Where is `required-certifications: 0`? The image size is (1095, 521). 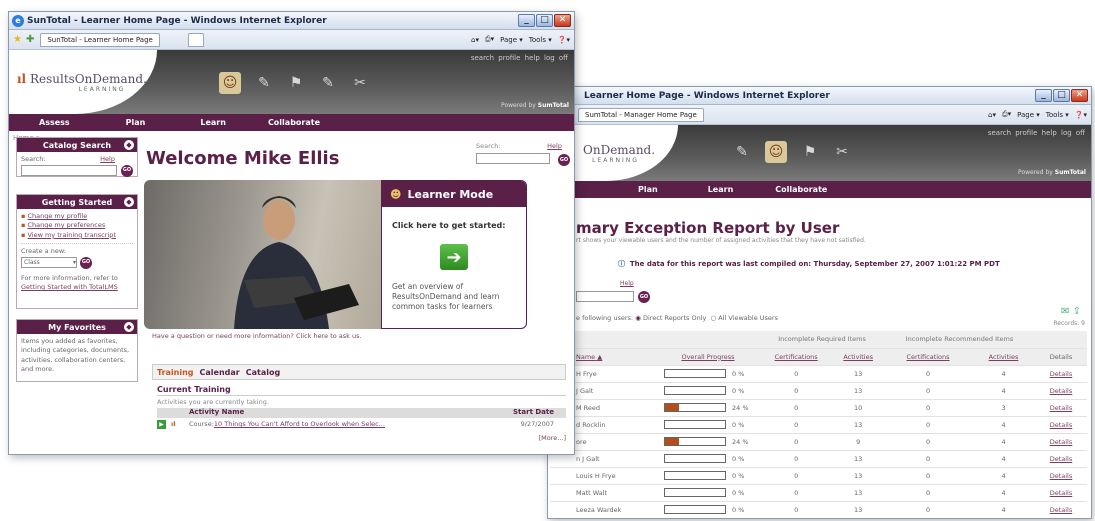
required-certifications: 0 is located at coordinates (796, 374).